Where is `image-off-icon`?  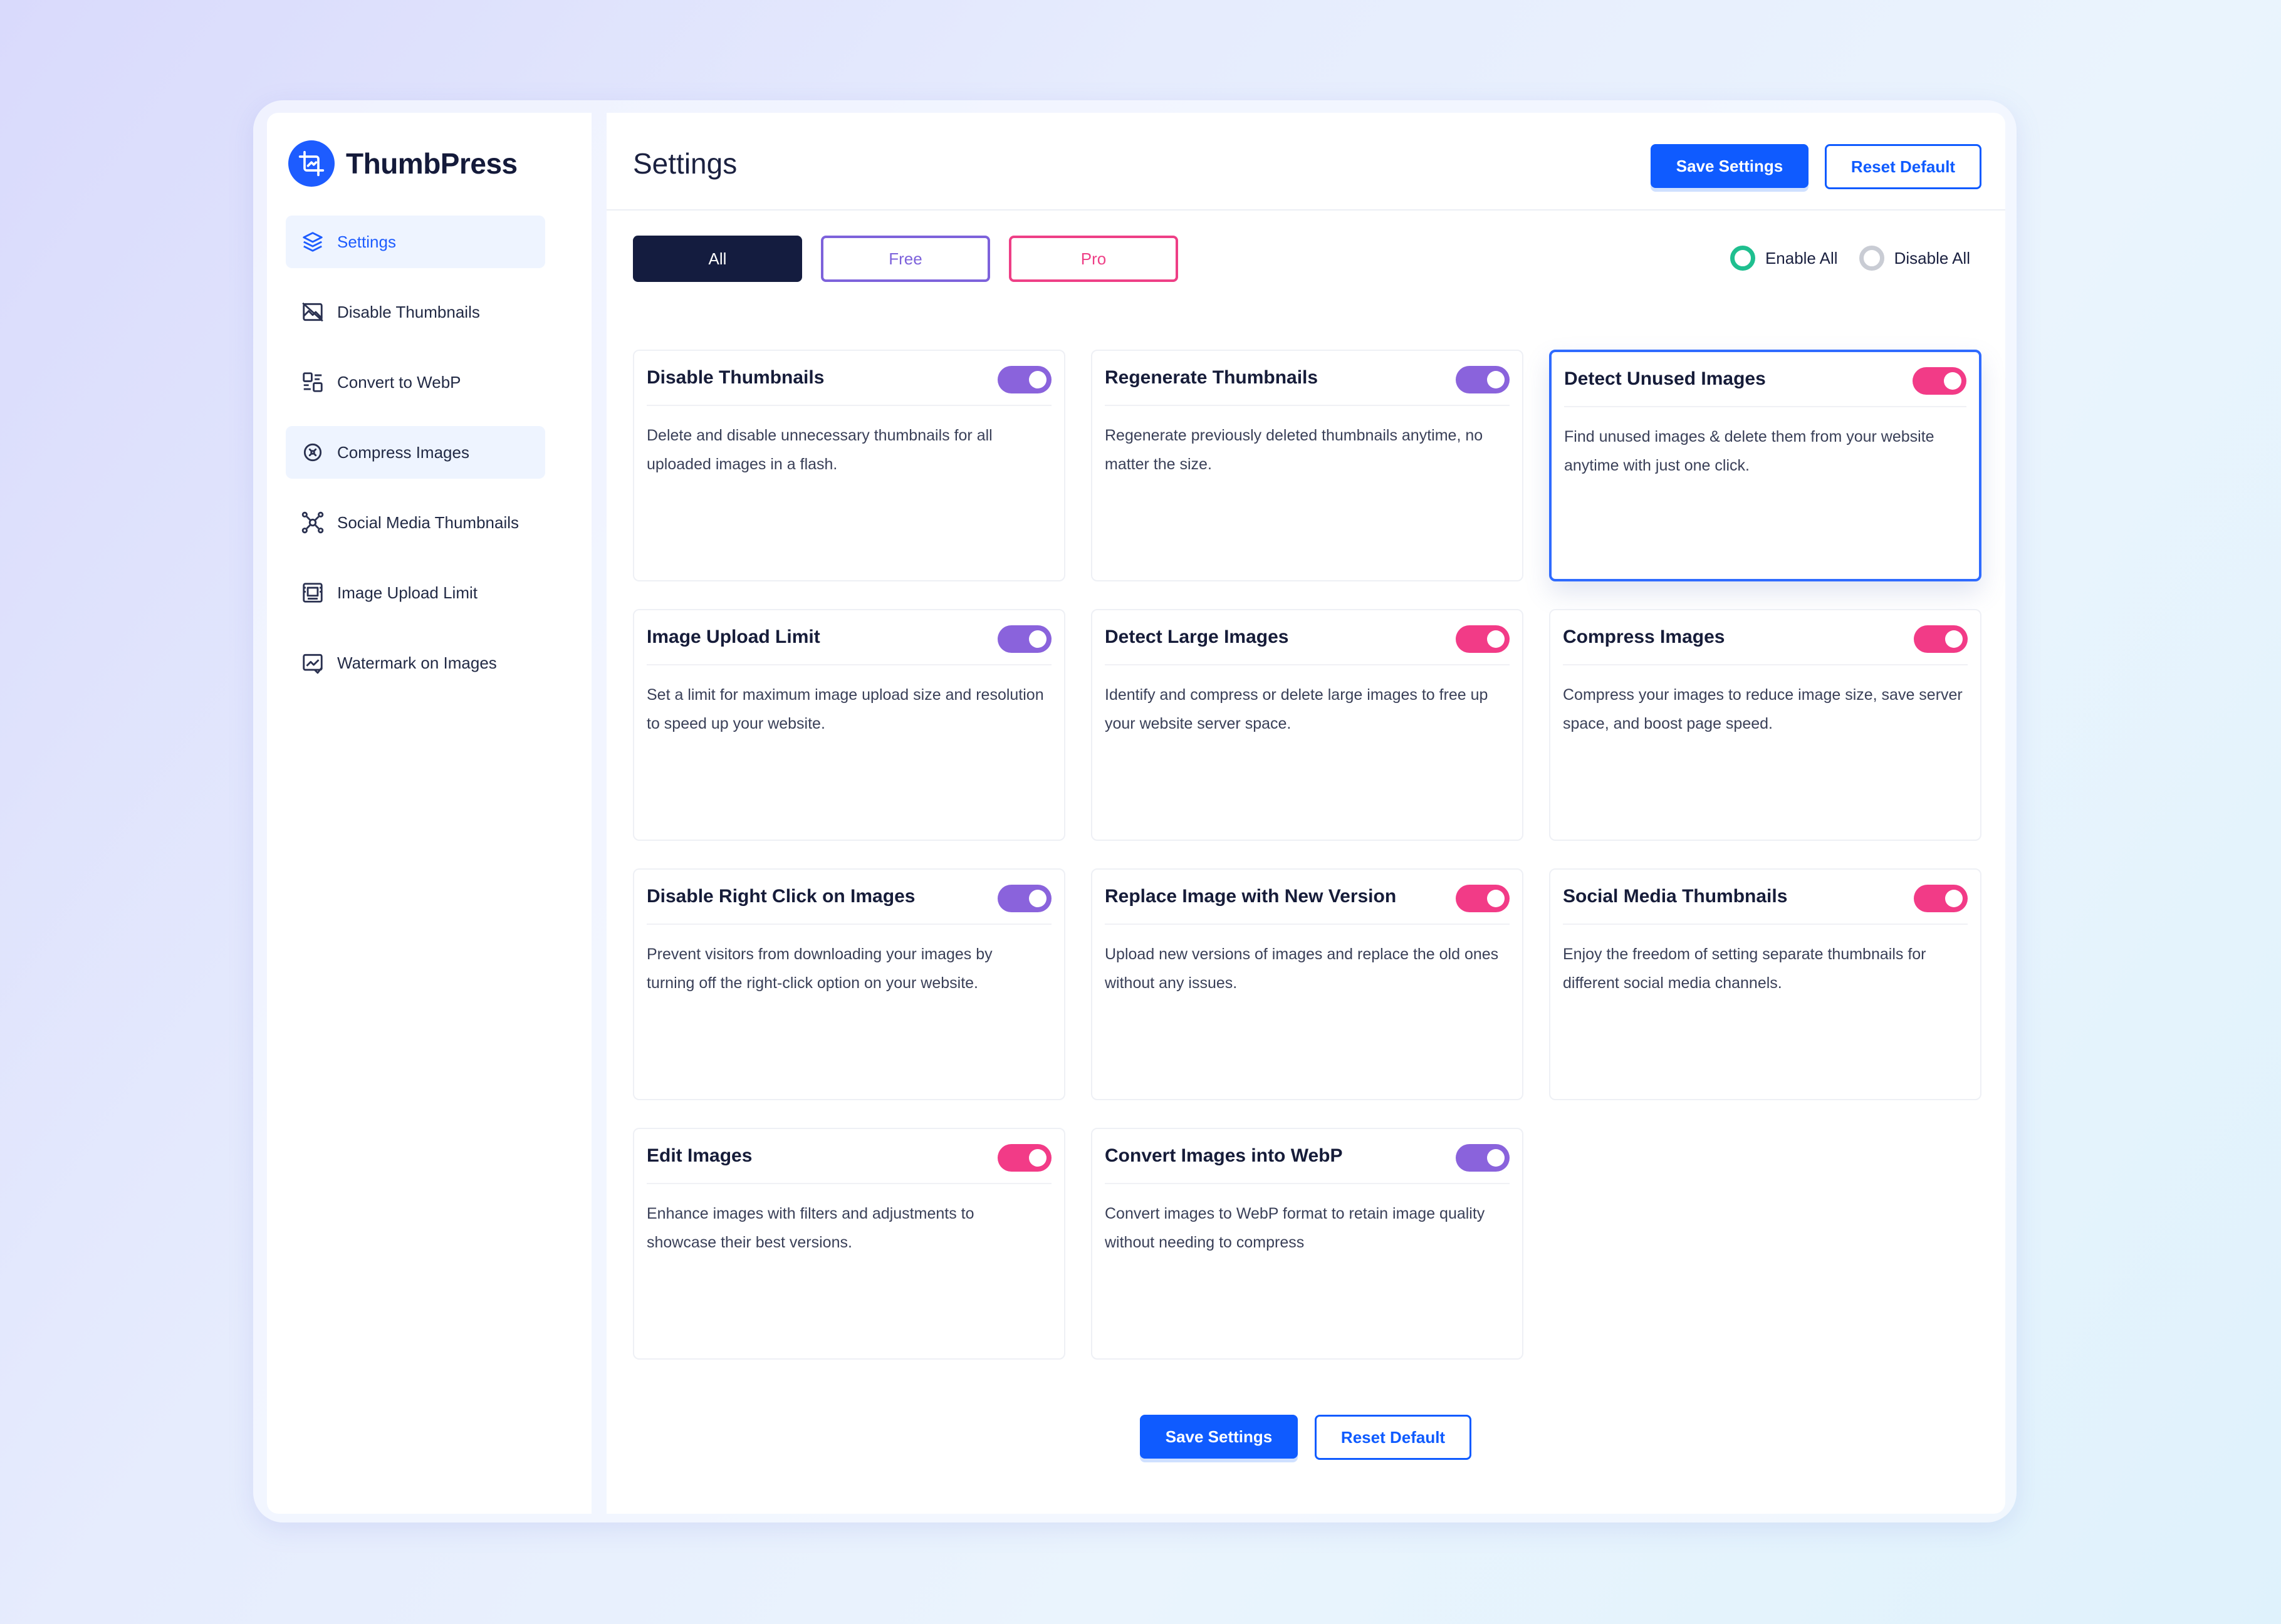 image-off-icon is located at coordinates (313, 312).